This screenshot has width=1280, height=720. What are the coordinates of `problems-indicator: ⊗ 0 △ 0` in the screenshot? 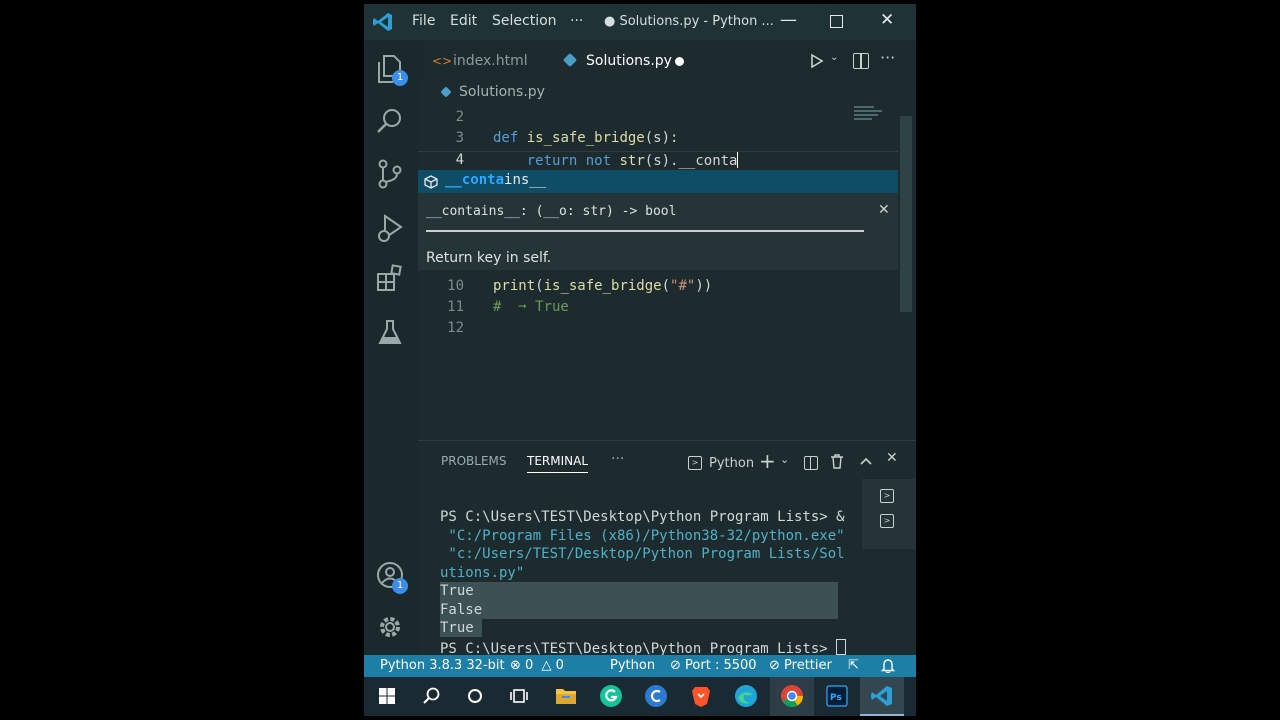 It's located at (537, 665).